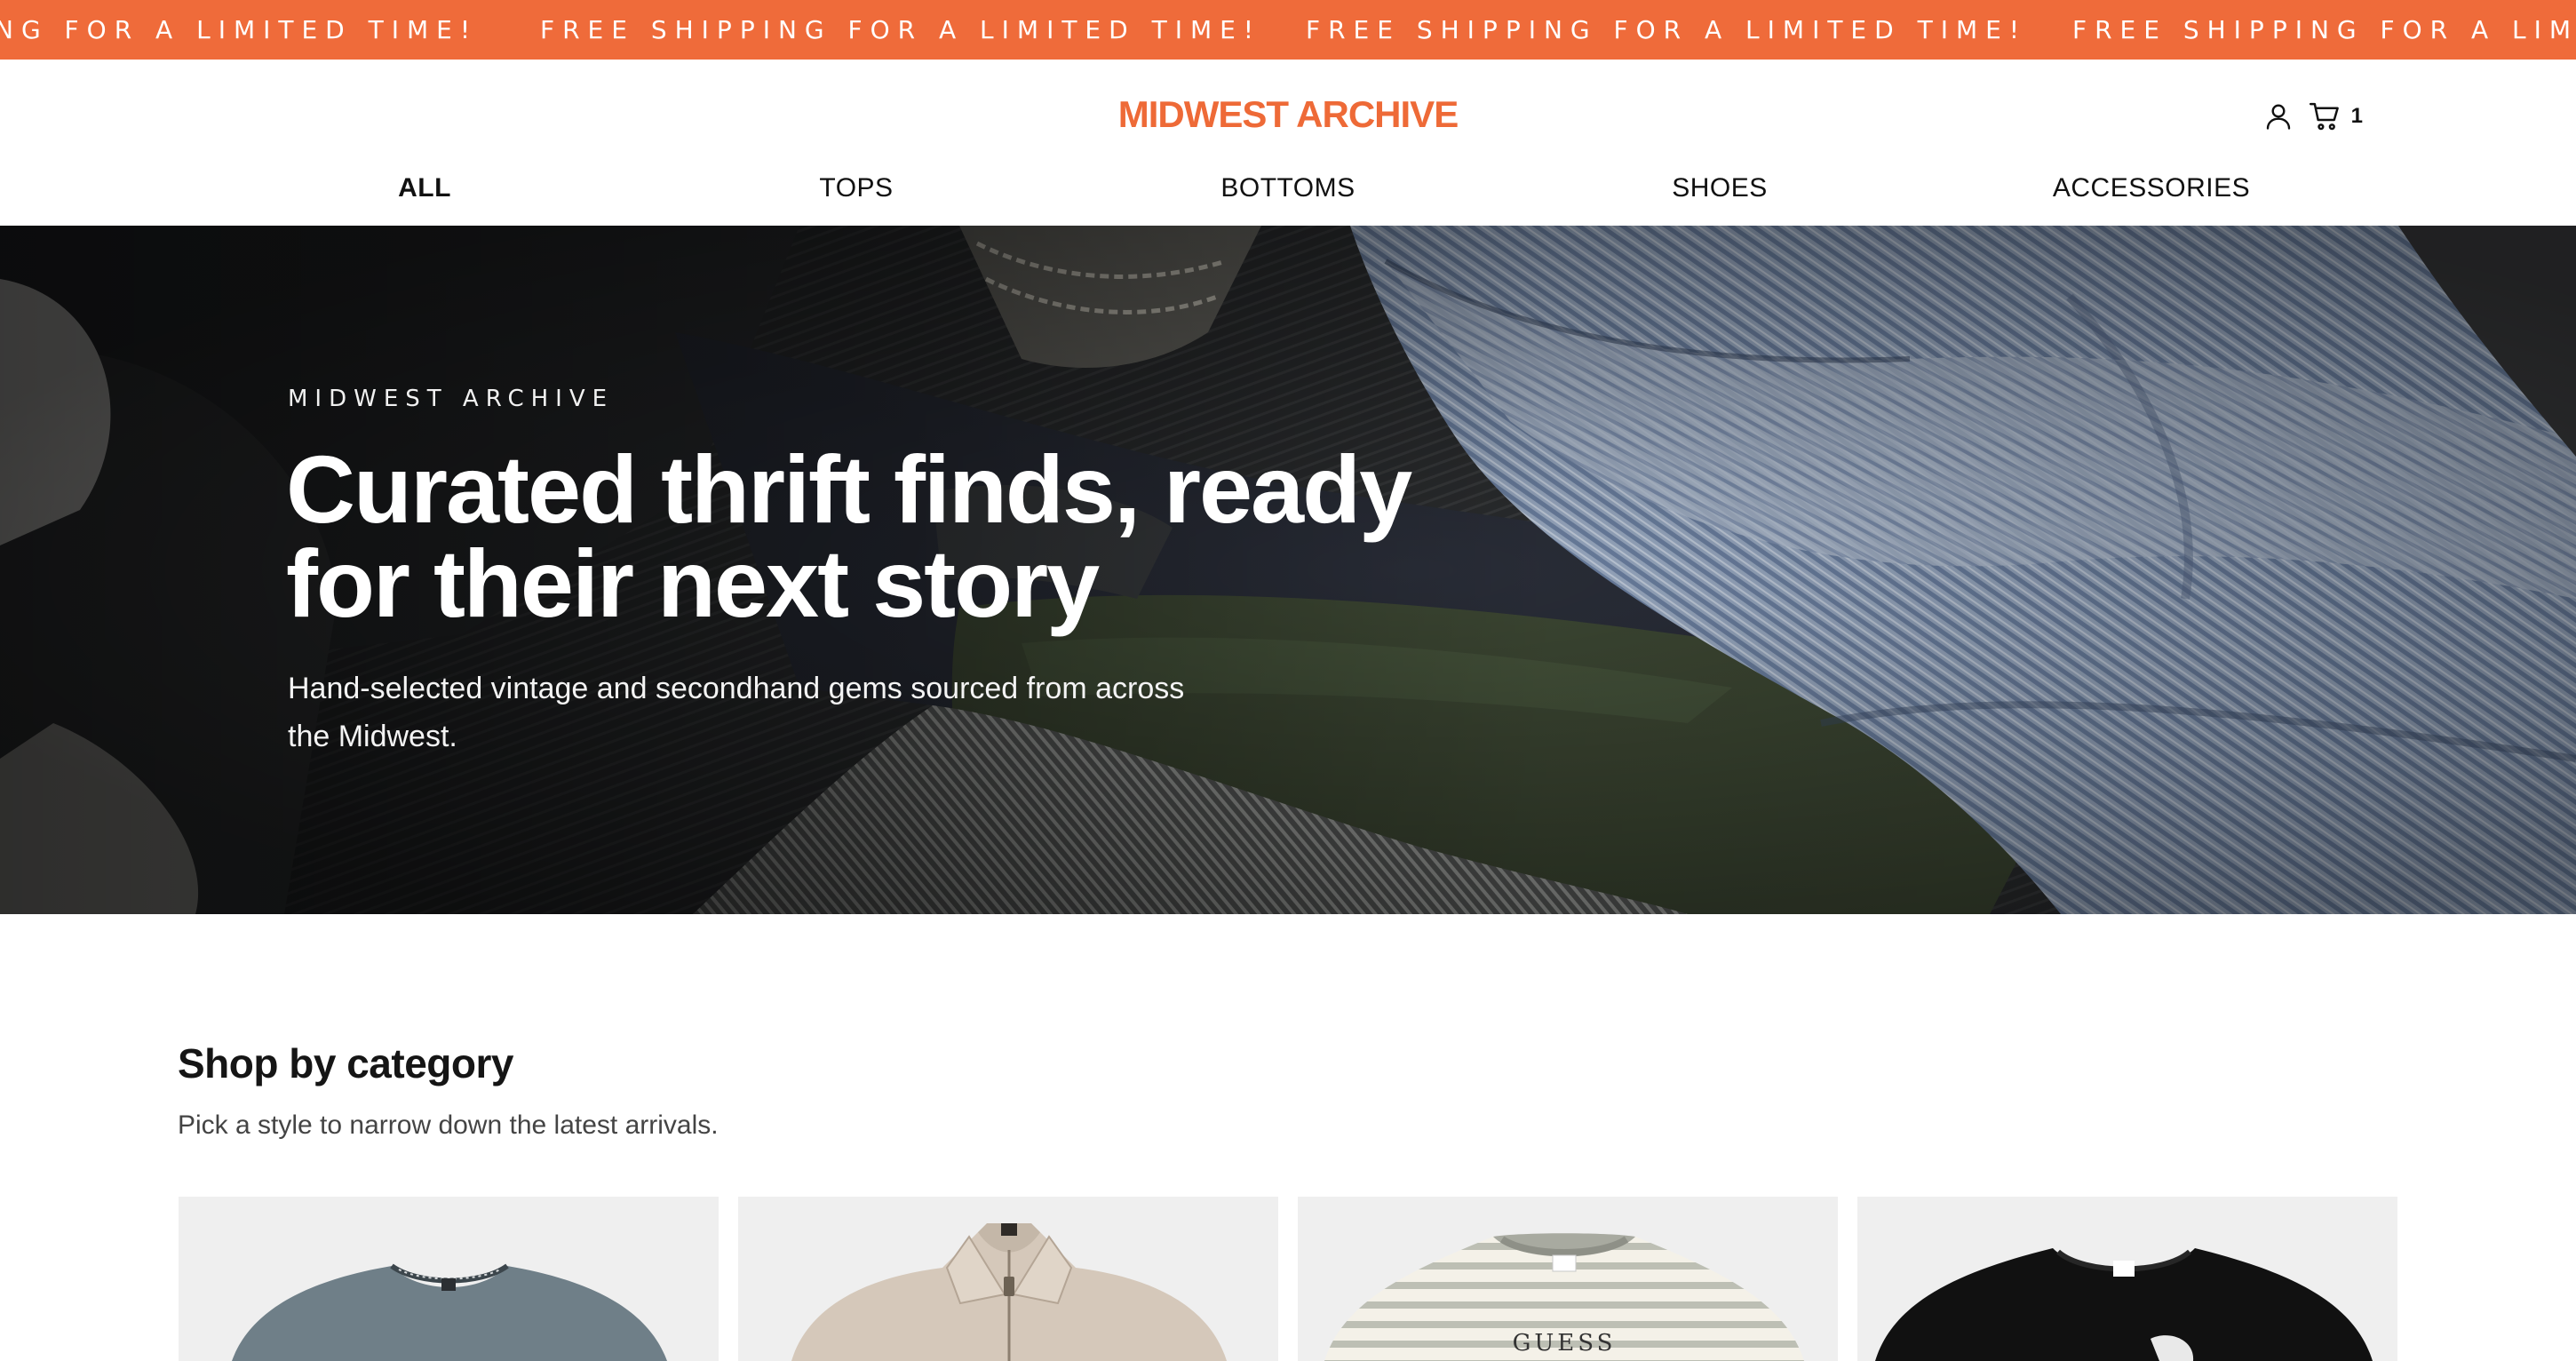 This screenshot has width=2576, height=1361. What do you see at coordinates (345, 1063) in the screenshot?
I see `section-title: Shop by category` at bounding box center [345, 1063].